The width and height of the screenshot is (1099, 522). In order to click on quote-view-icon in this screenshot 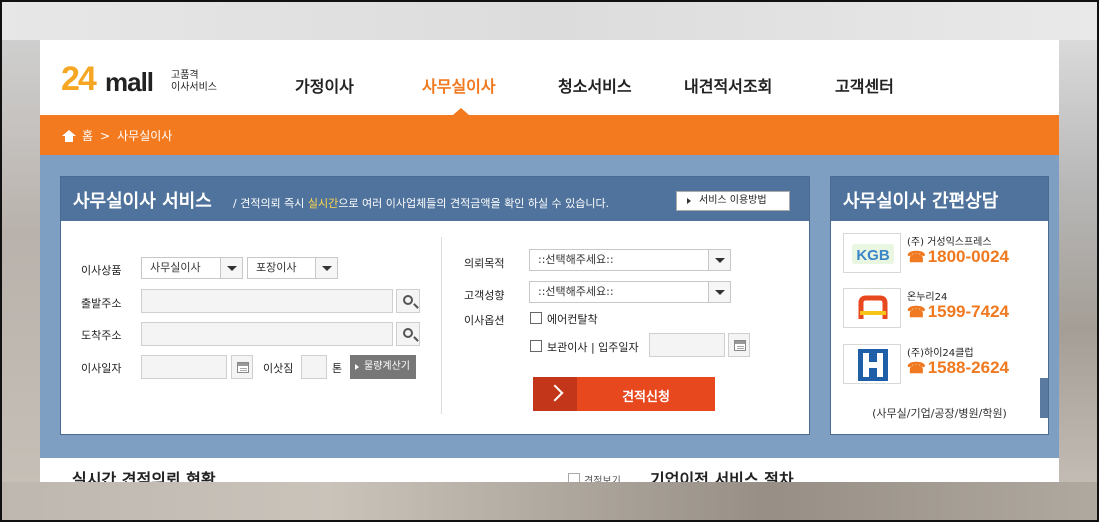, I will do `click(574, 477)`.